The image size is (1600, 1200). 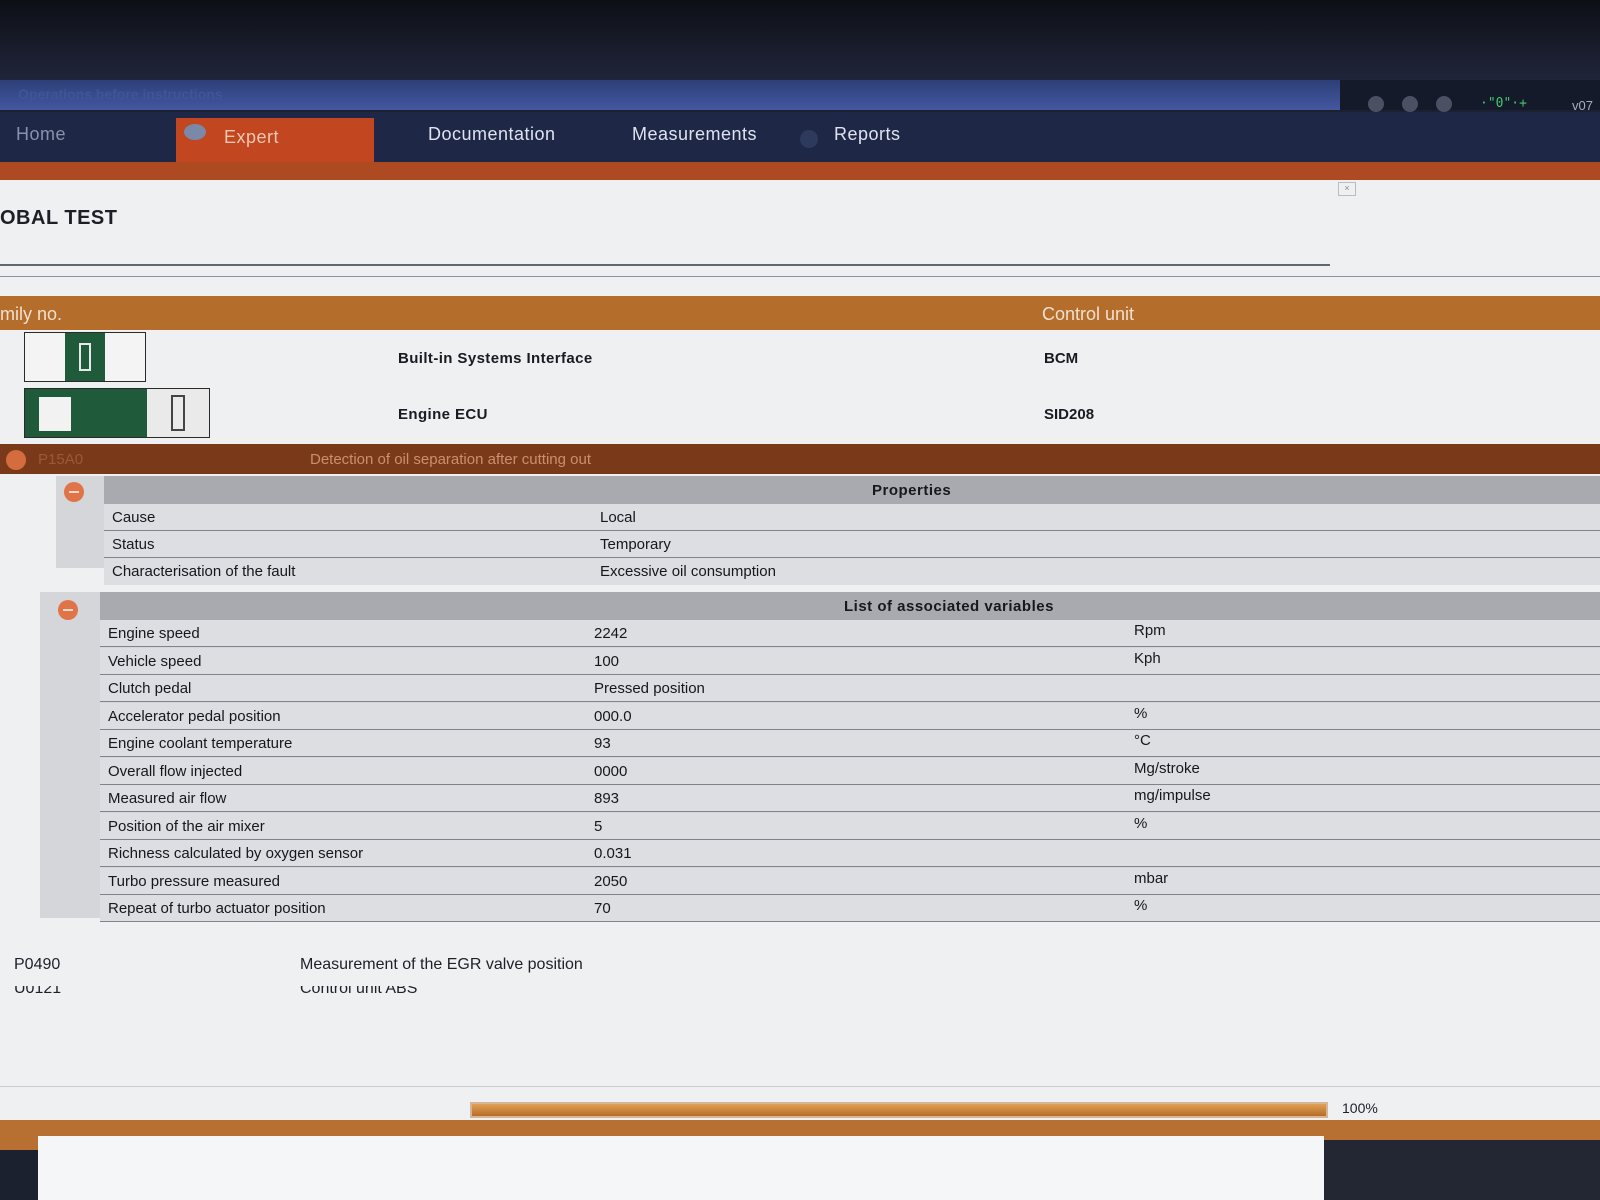 I want to click on variables-header: List of associated variables, so click(x=850, y=606).